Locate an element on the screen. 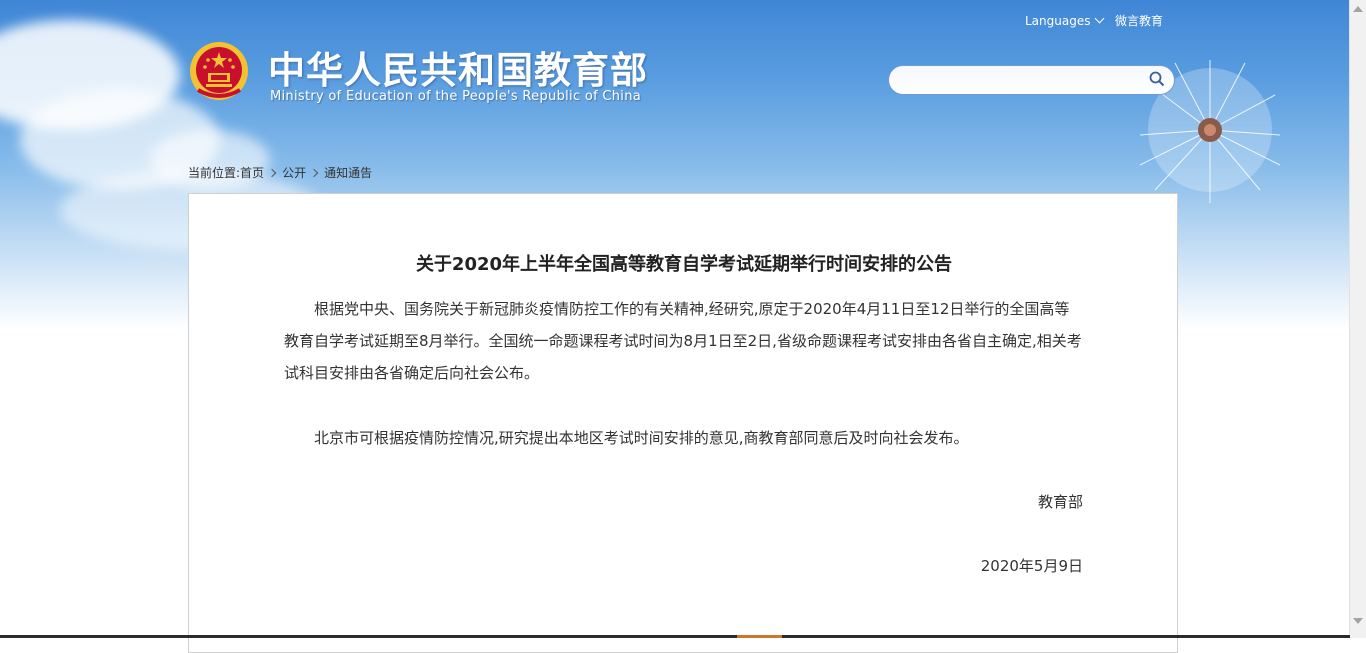 The image size is (1366, 653). site-title: 中华人民共和国教育部 is located at coordinates (458, 67).